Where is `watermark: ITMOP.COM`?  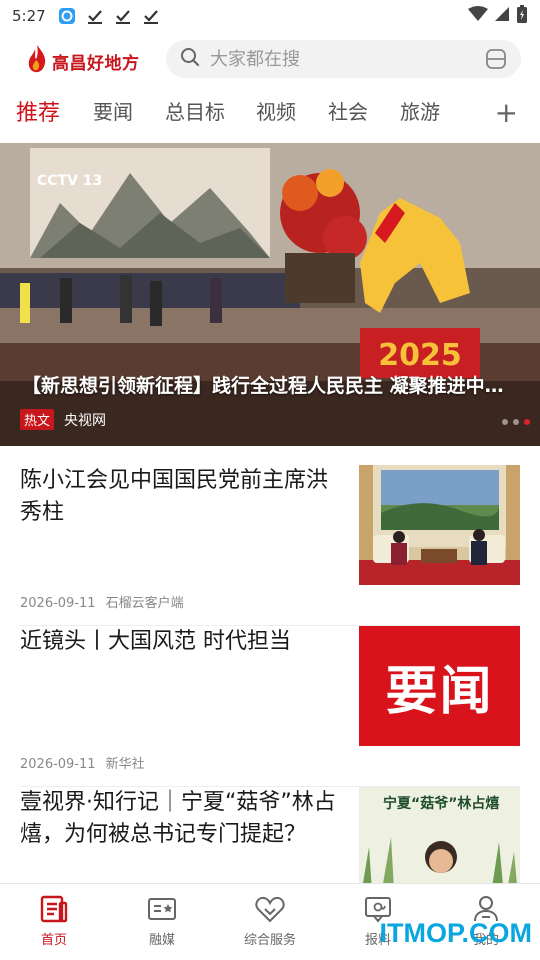 watermark: ITMOP.COM is located at coordinates (455, 933).